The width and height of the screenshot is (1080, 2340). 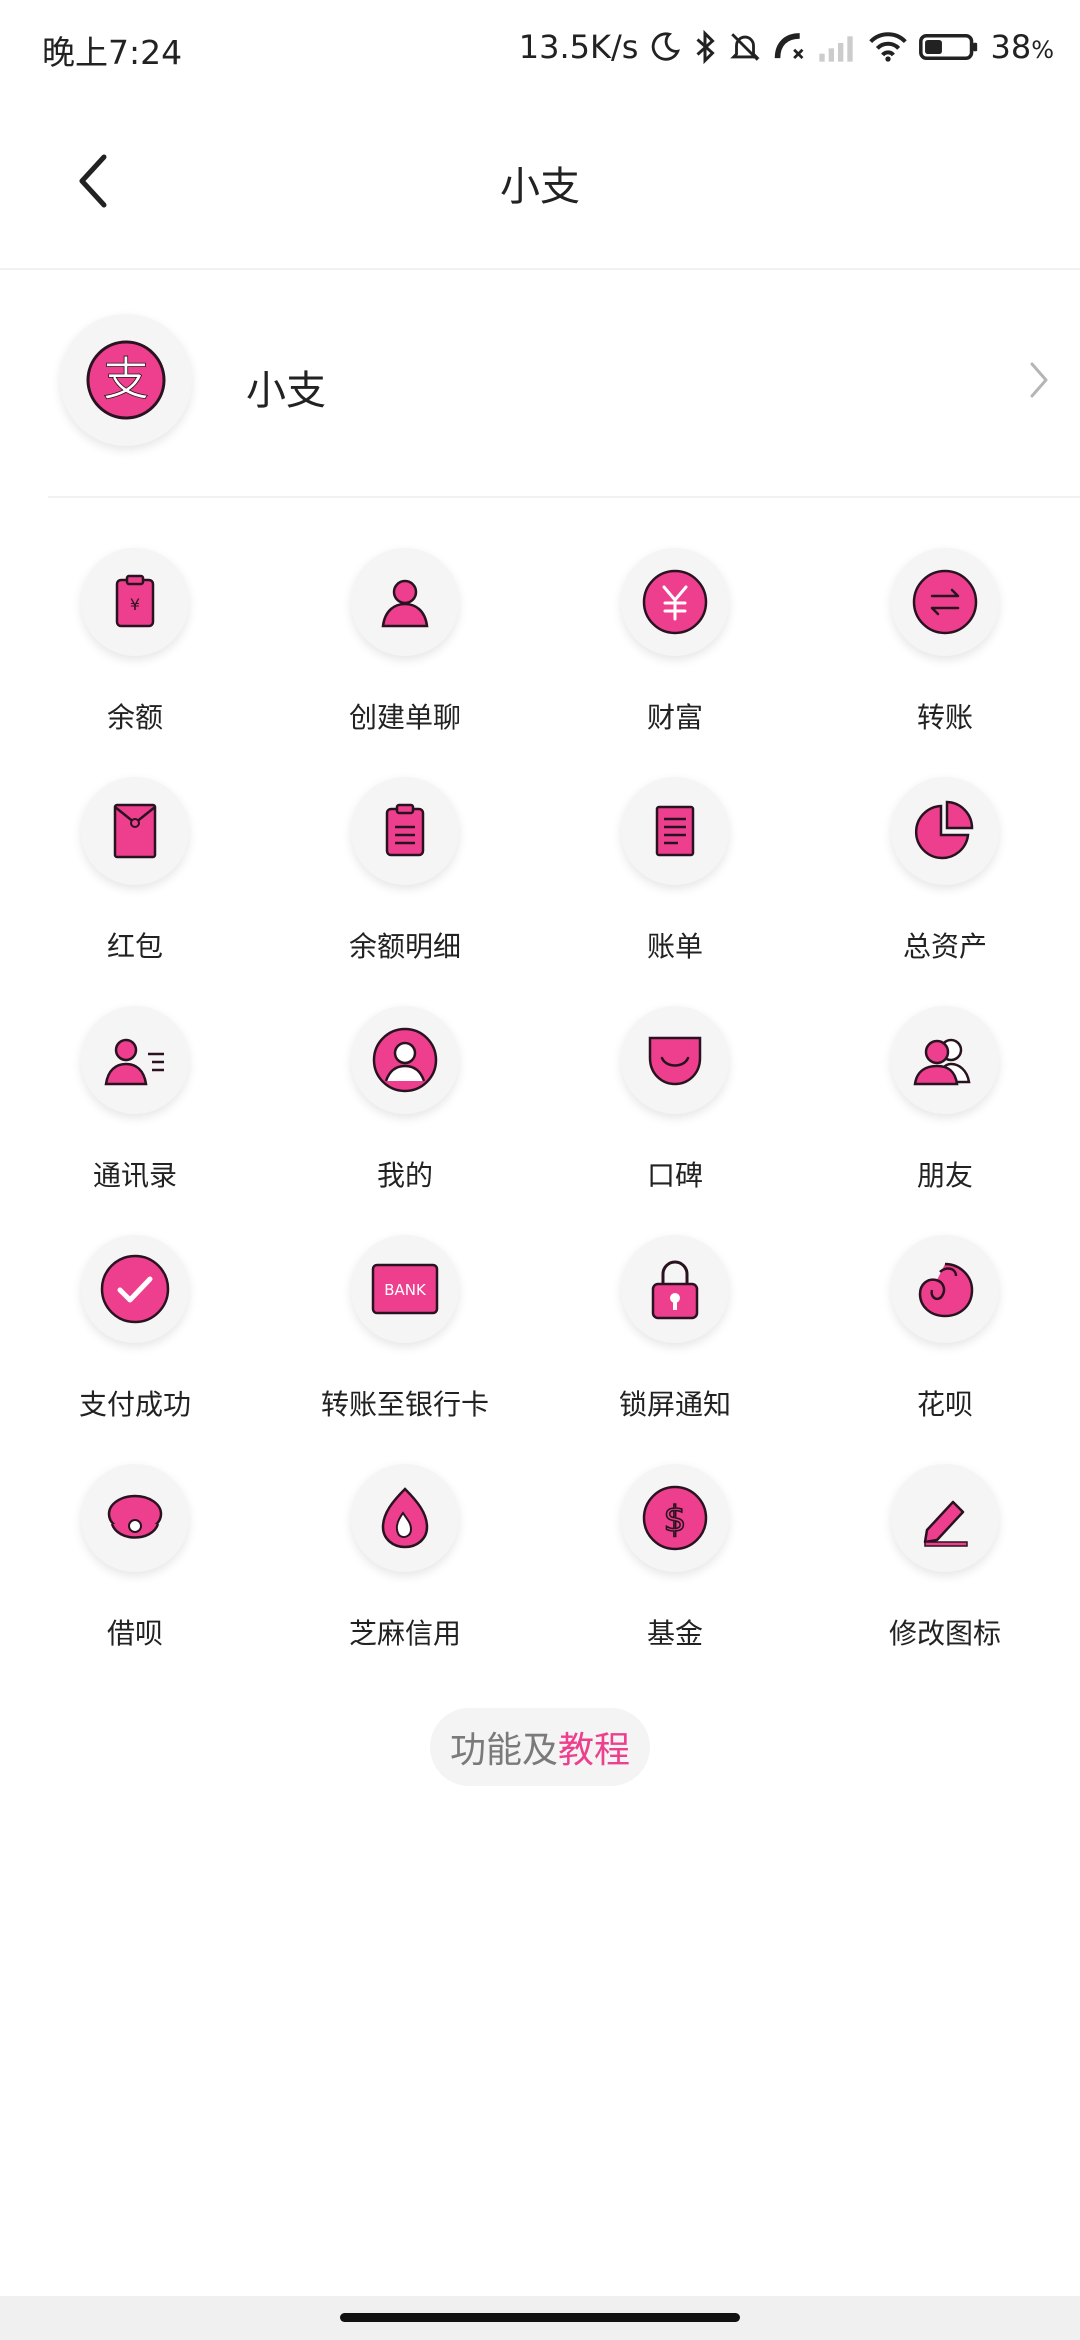 I want to click on grid-item-label: 支付成功, so click(x=134, y=1404).